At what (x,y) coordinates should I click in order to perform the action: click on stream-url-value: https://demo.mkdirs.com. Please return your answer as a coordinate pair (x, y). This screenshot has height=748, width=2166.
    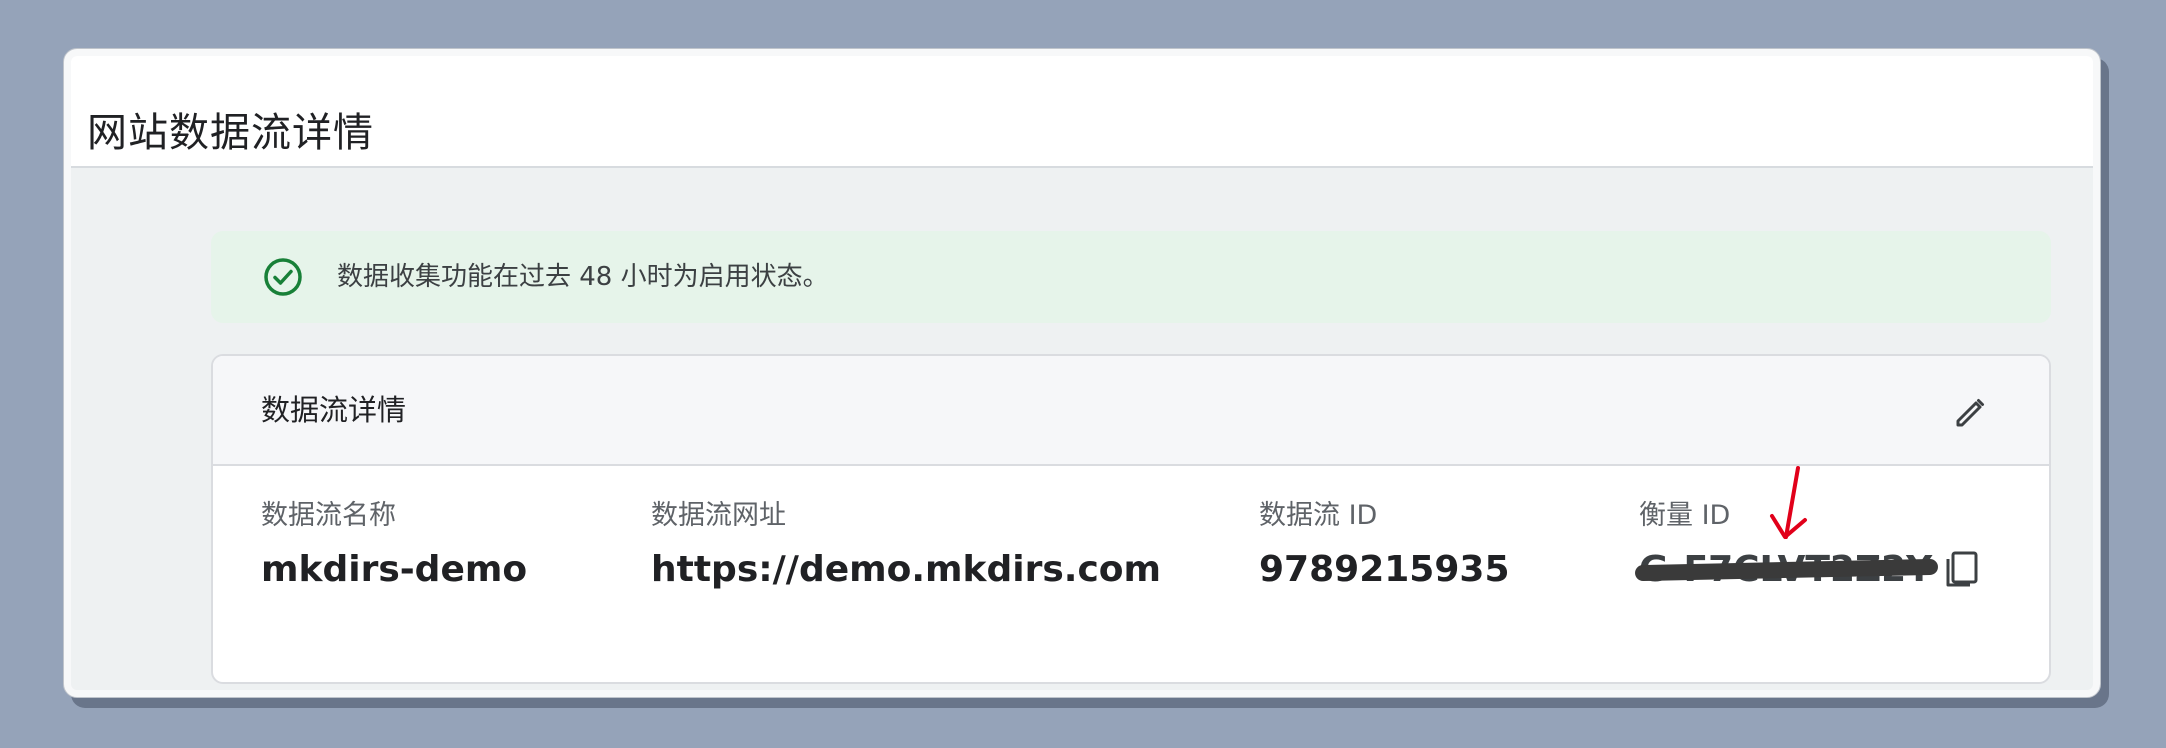
    Looking at the image, I should click on (906, 569).